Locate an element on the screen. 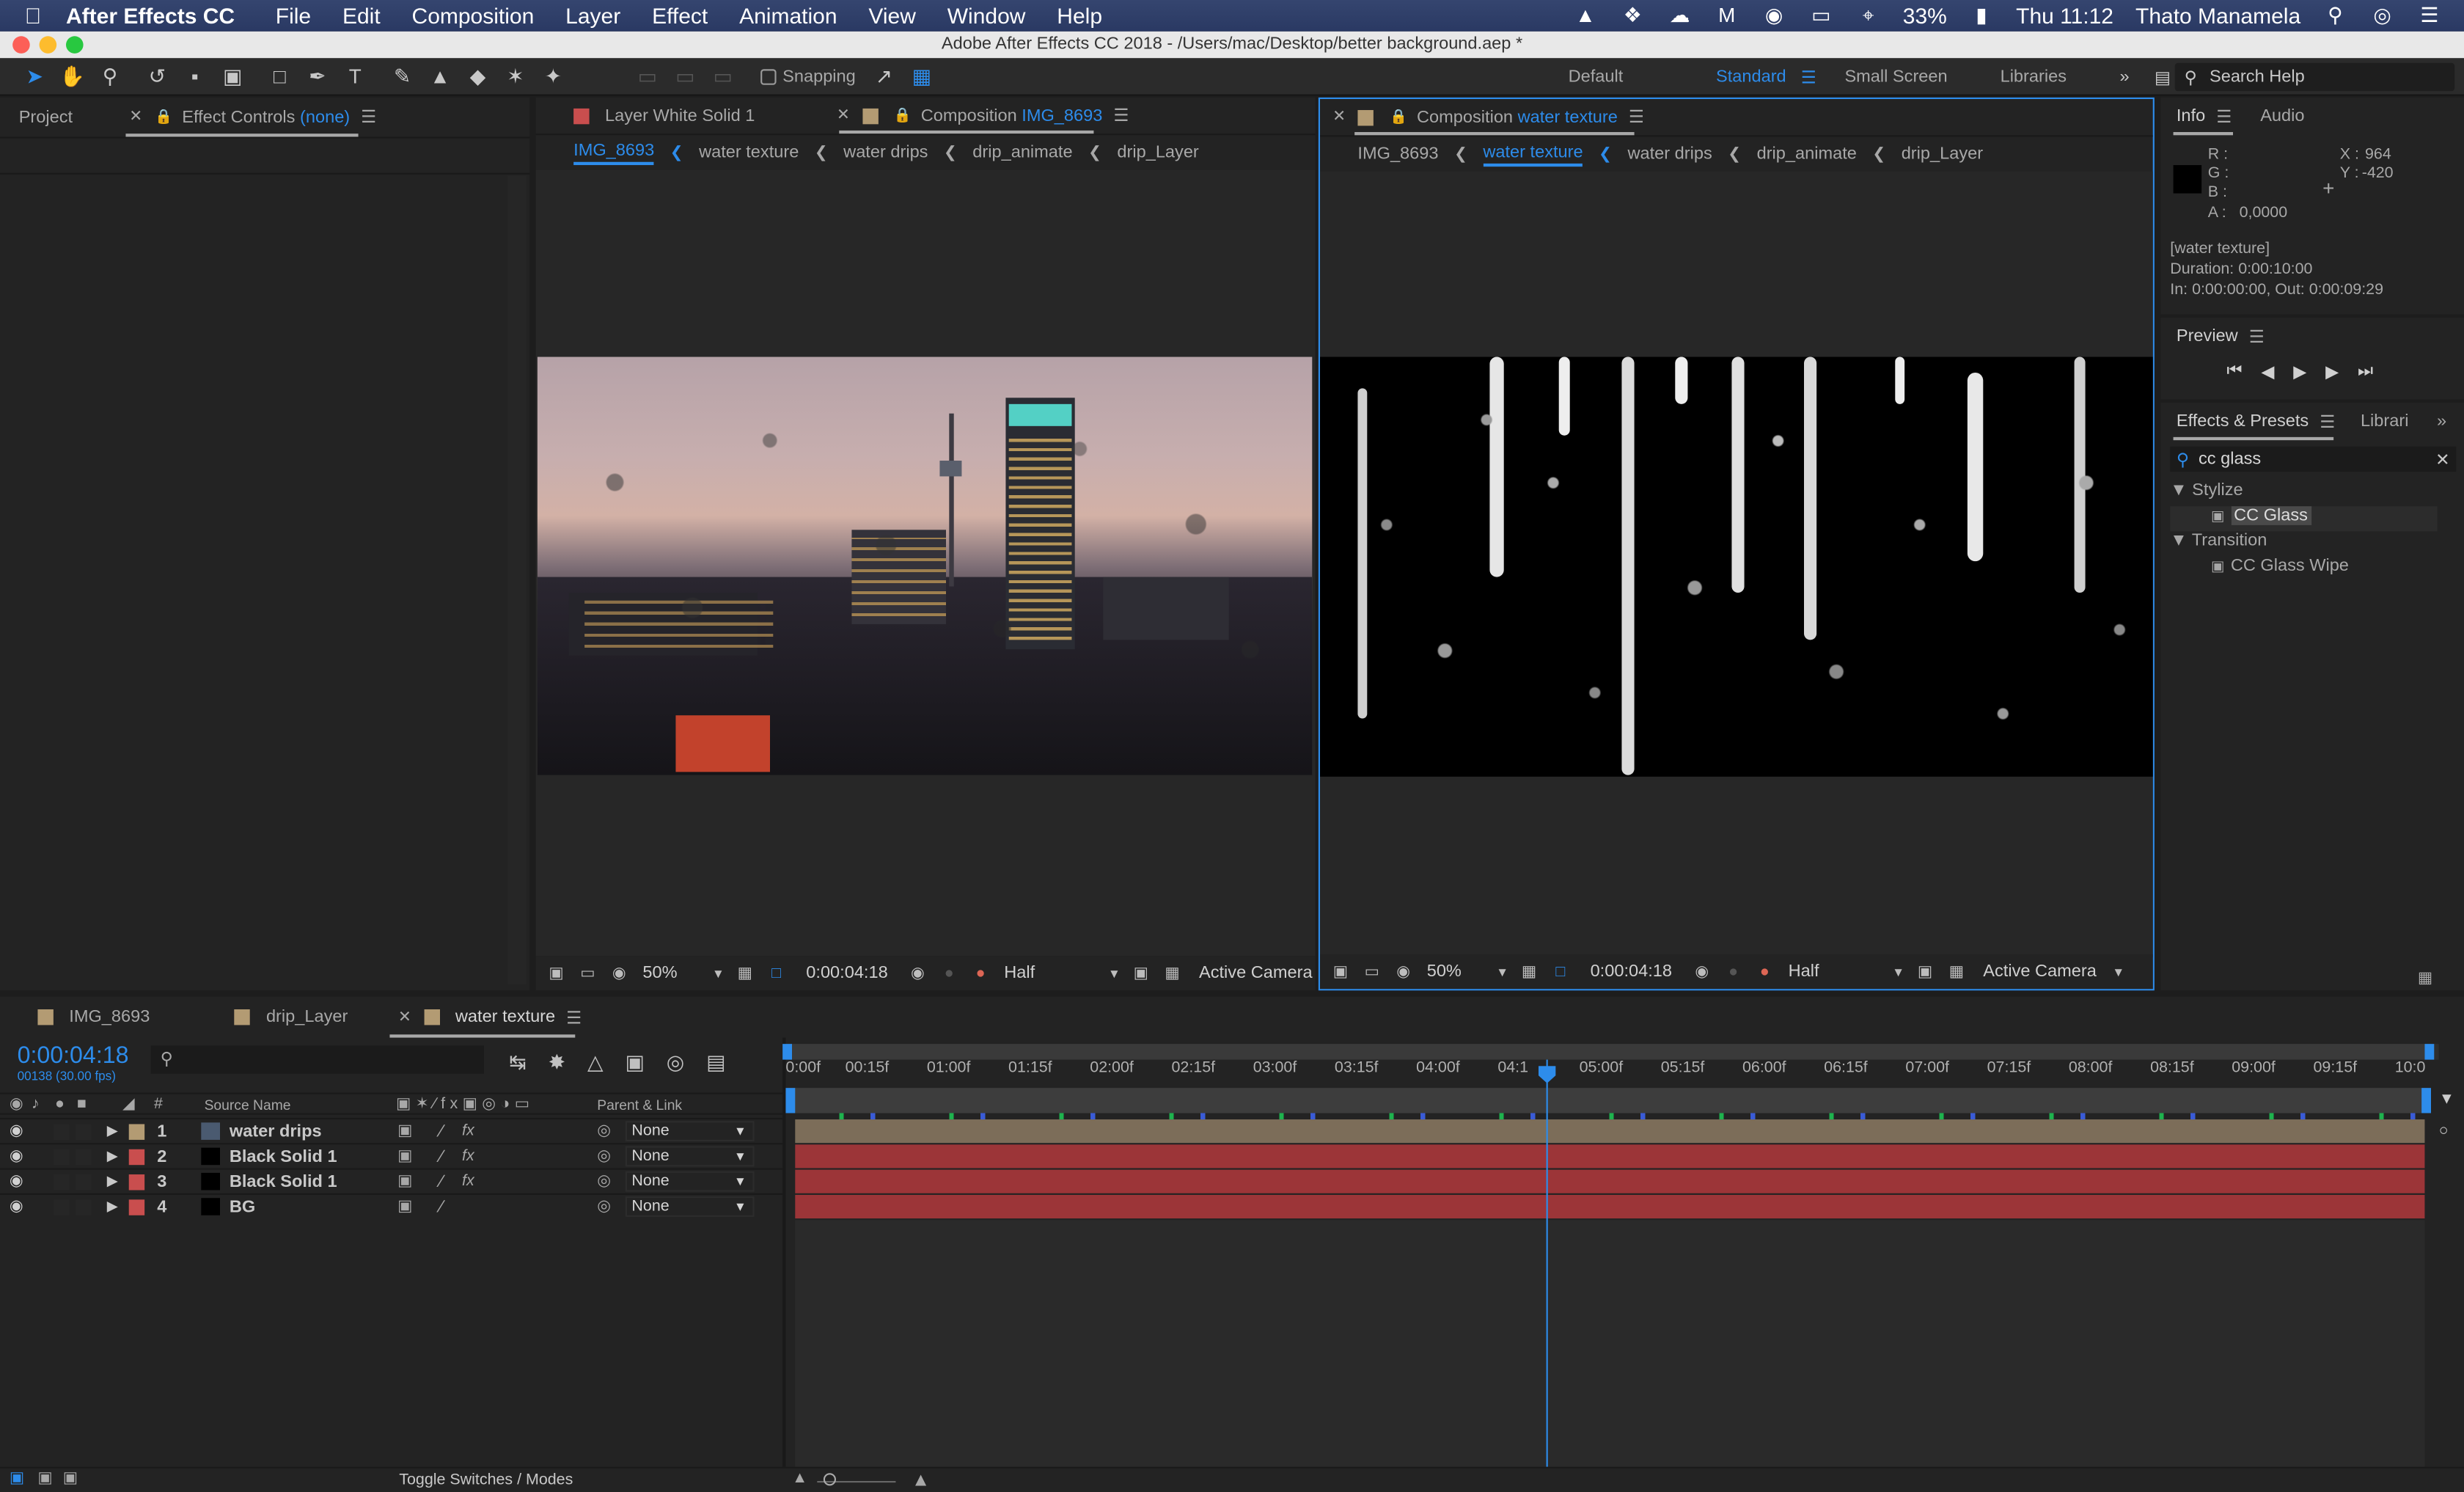  vr-goggles-icon: ◉ is located at coordinates (1404, 971).